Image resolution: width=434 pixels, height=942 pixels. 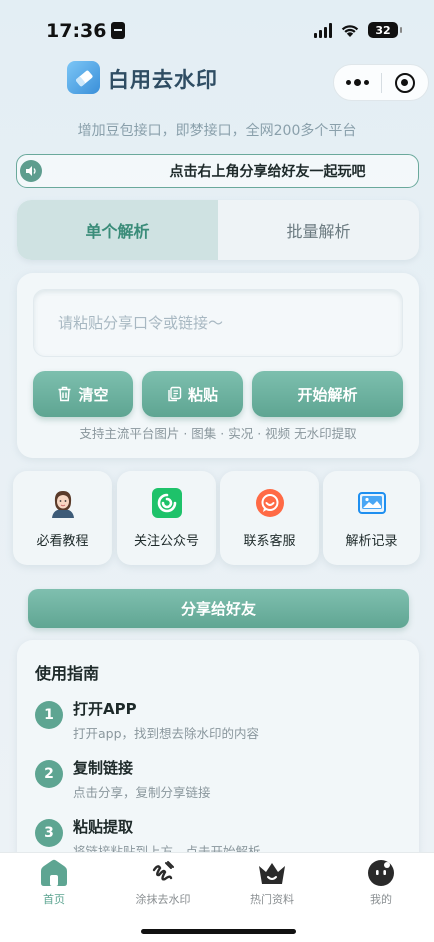 What do you see at coordinates (103, 827) in the screenshot?
I see `step-title: 粘贴提取` at bounding box center [103, 827].